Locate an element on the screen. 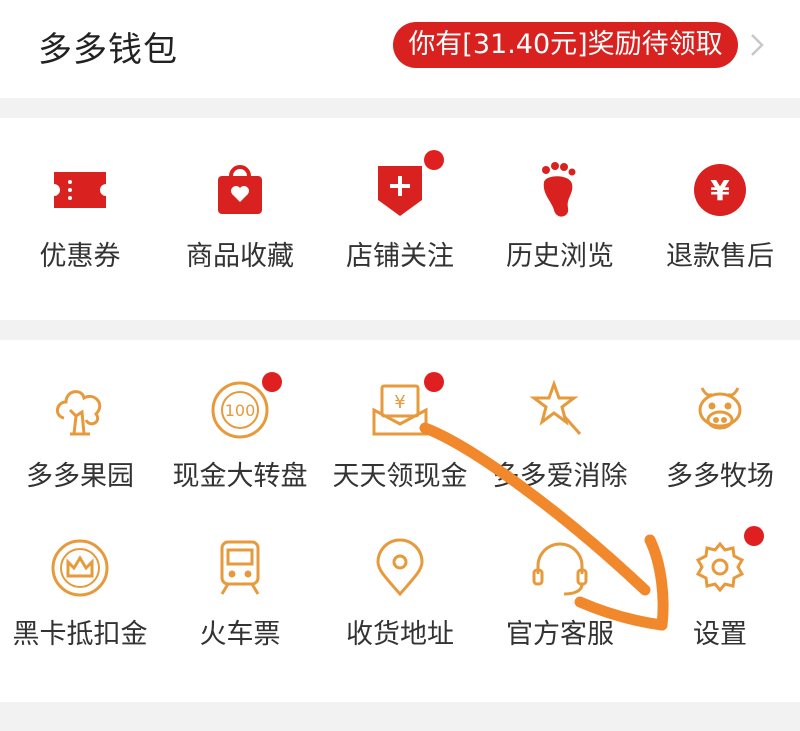 The width and height of the screenshot is (800, 731). service-orchard: 多多果园 is located at coordinates (80, 435).